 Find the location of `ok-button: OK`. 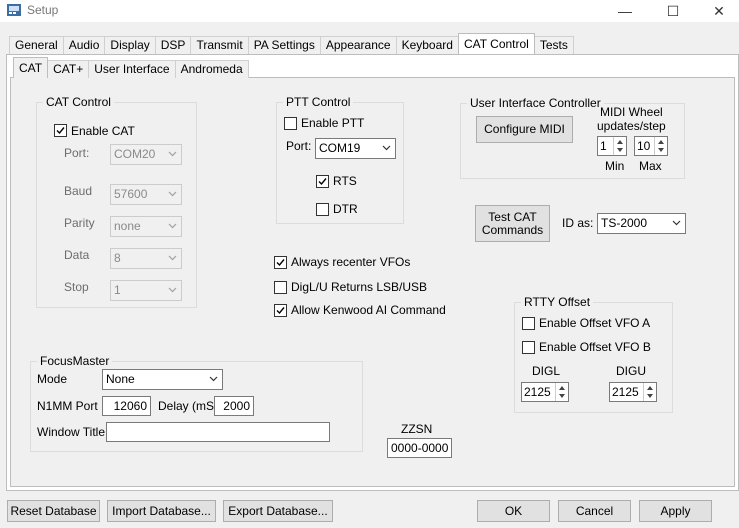

ok-button: OK is located at coordinates (513, 511).